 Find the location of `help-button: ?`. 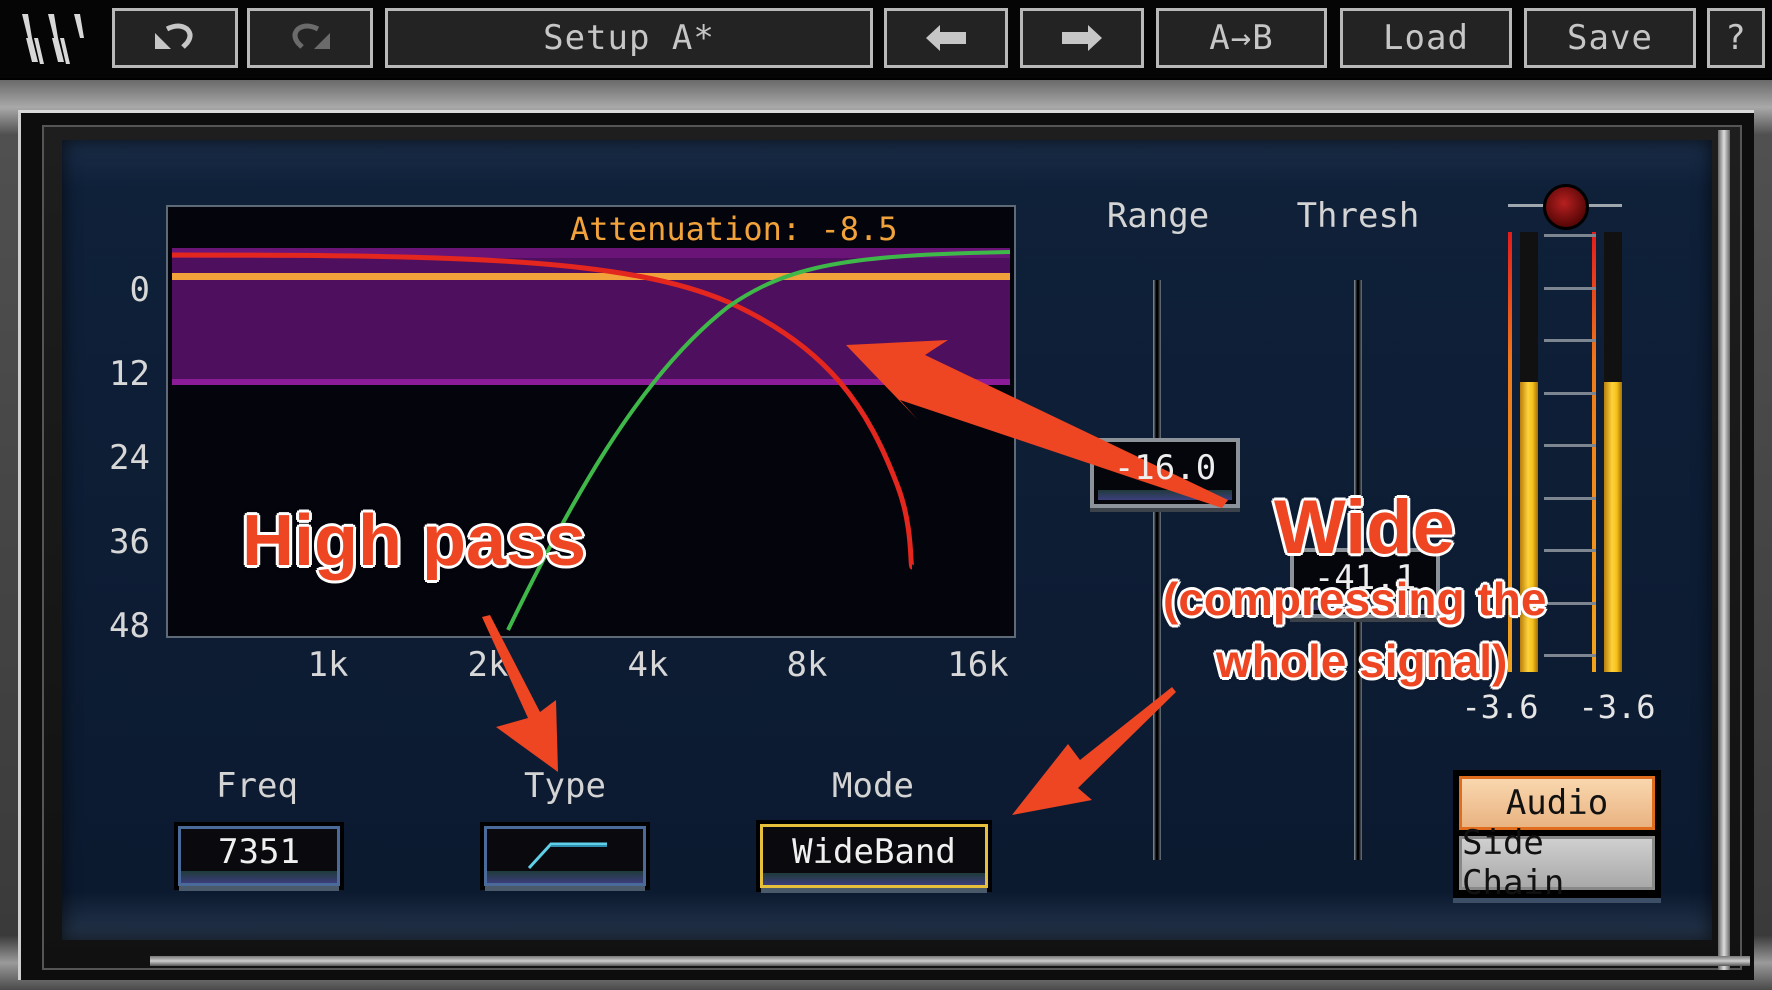

help-button: ? is located at coordinates (1736, 38).